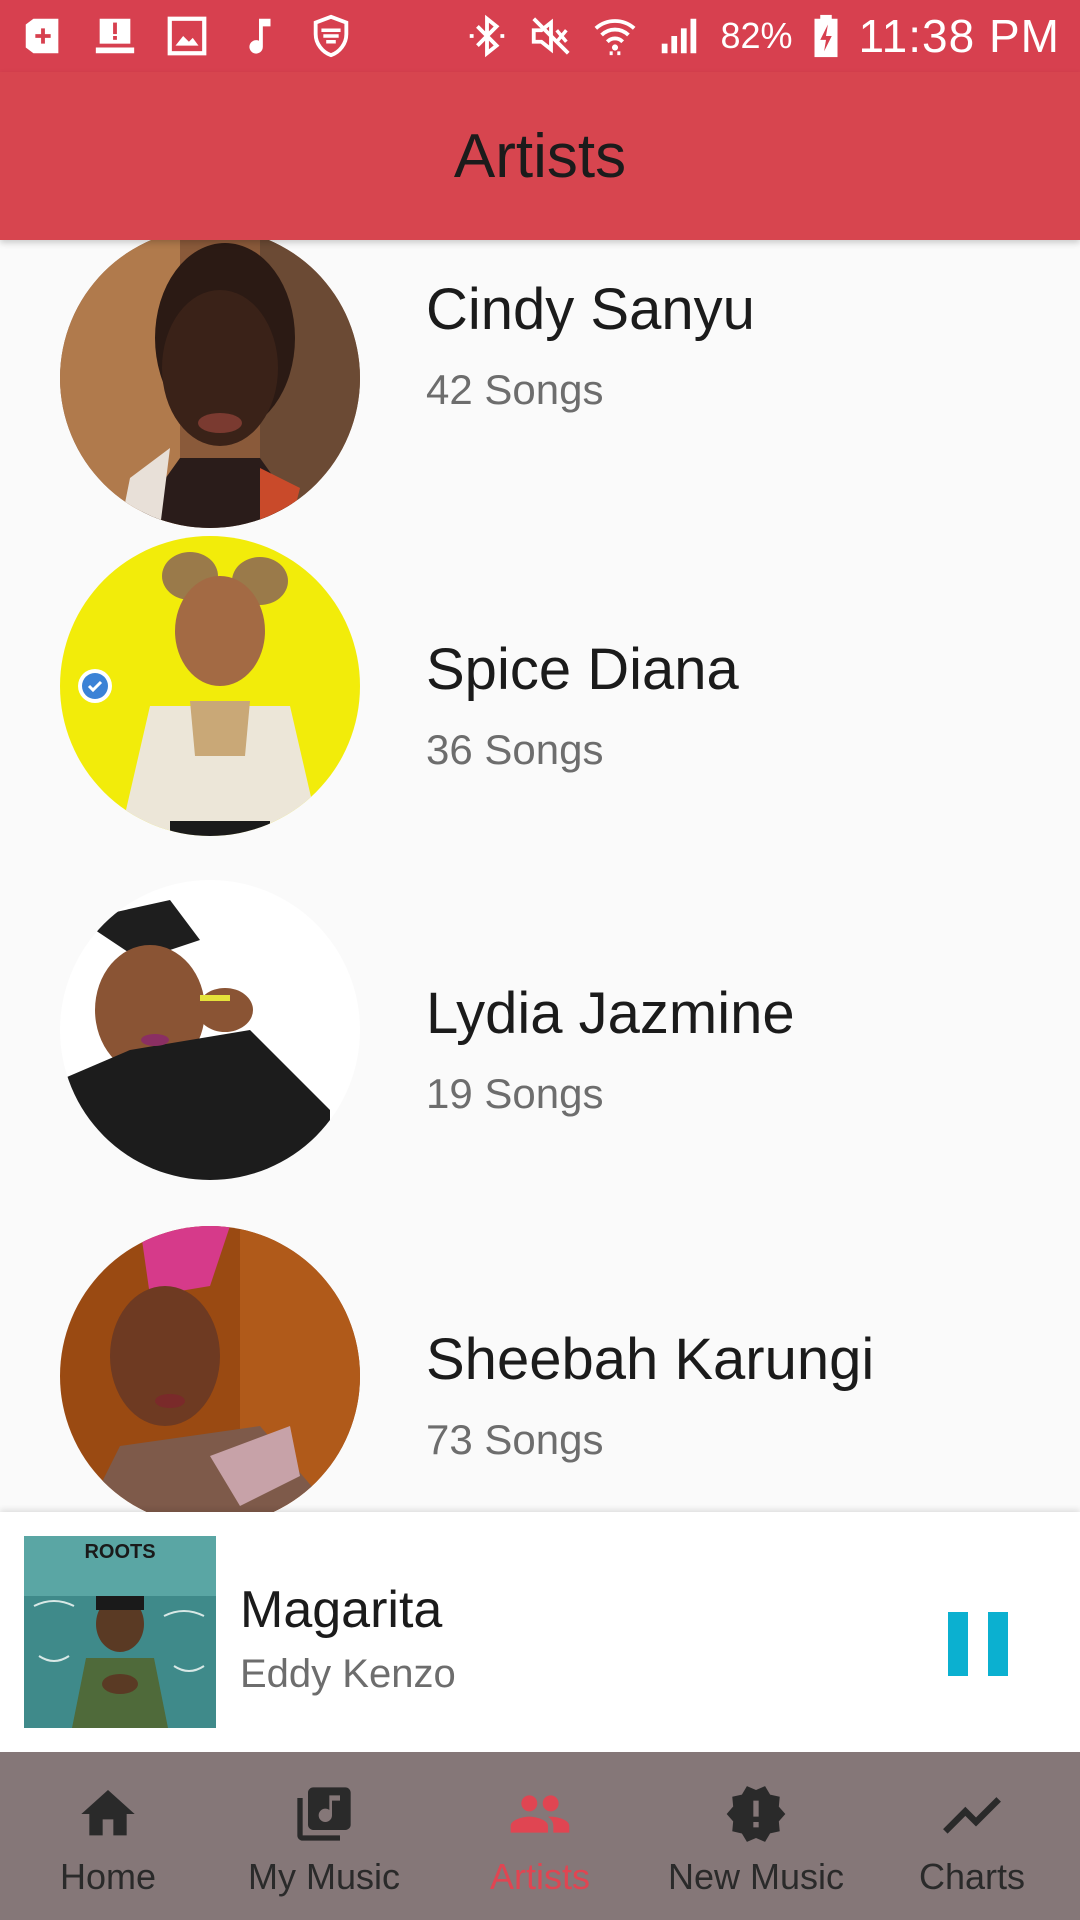  Describe the element at coordinates (972, 1876) in the screenshot. I see `nav-label: Charts` at that location.